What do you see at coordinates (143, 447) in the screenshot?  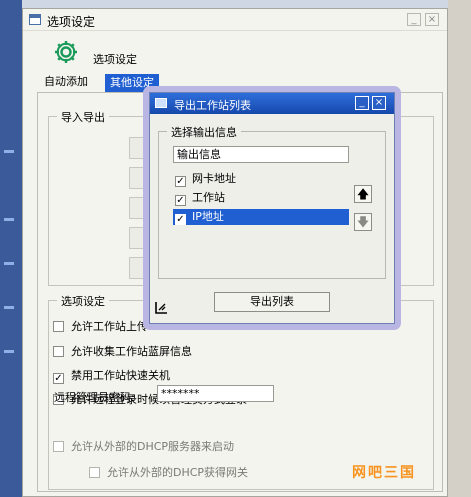 I see `option-external-dhcp-boot: 允许从外部的DHCP服务器来启动` at bounding box center [143, 447].